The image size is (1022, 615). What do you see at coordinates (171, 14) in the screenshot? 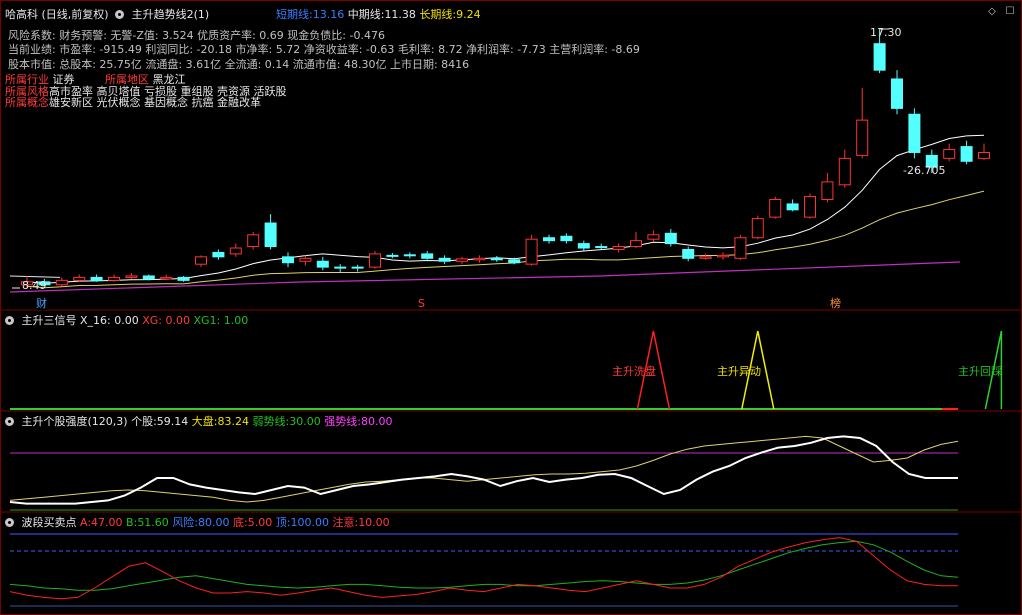
I see `indicator-name: 主升趋势线2(1)` at bounding box center [171, 14].